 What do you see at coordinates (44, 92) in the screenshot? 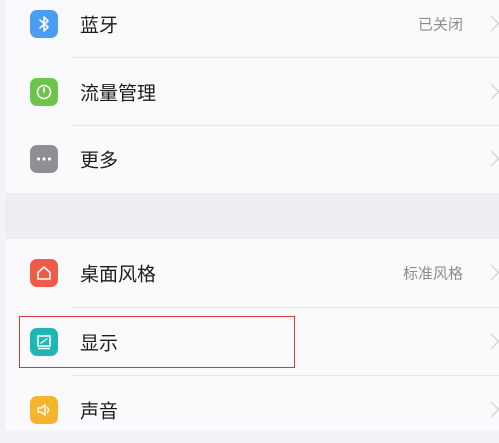
I see `gauge-icon` at bounding box center [44, 92].